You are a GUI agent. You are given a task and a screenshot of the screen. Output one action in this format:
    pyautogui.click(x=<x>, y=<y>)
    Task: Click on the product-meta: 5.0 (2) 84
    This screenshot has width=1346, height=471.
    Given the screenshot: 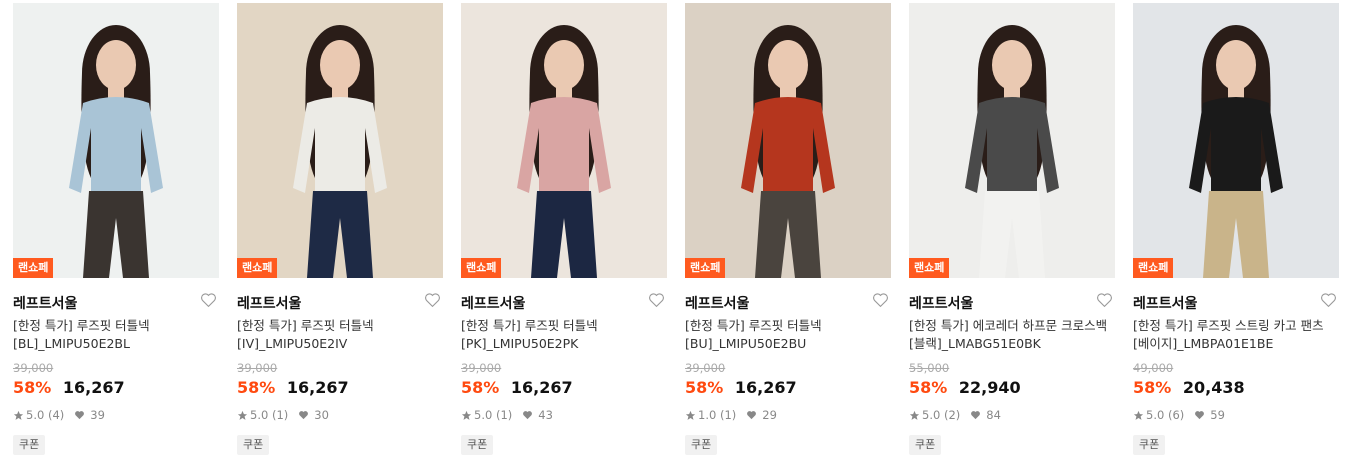 What is the action you would take?
    pyautogui.click(x=955, y=415)
    